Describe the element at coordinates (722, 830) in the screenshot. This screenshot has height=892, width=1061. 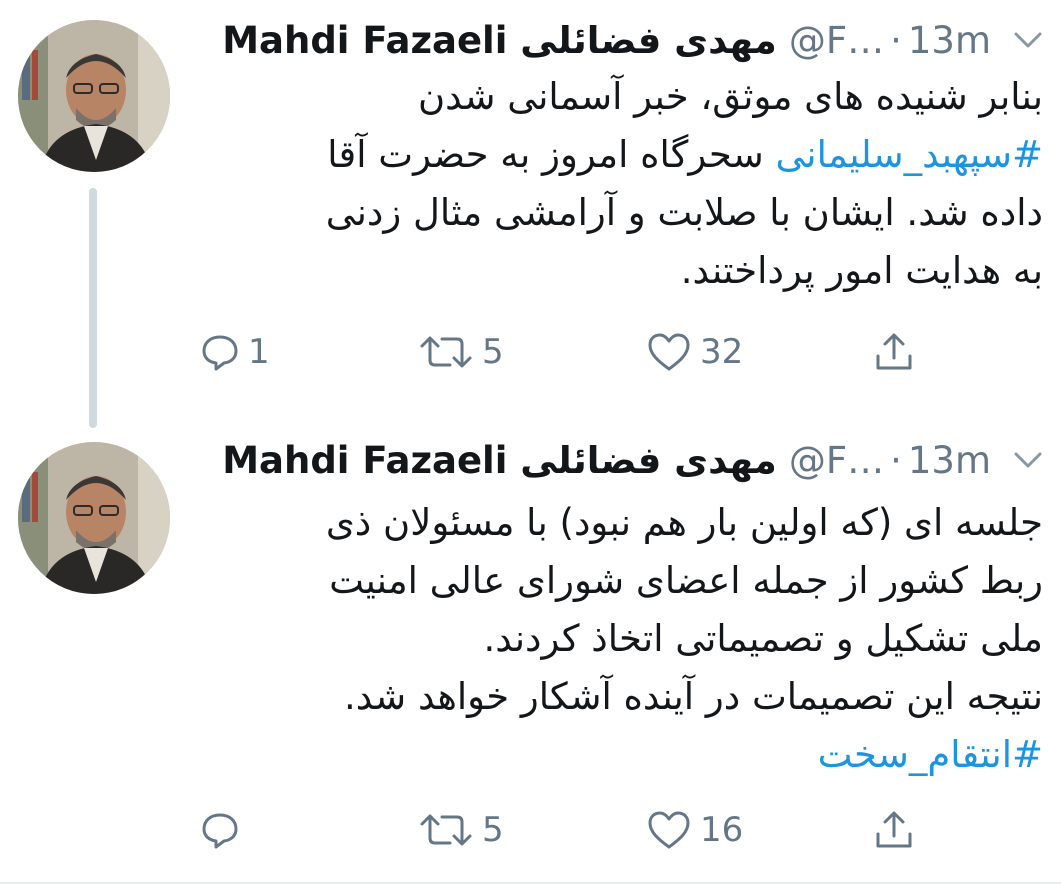
I see `like-count: 16` at that location.